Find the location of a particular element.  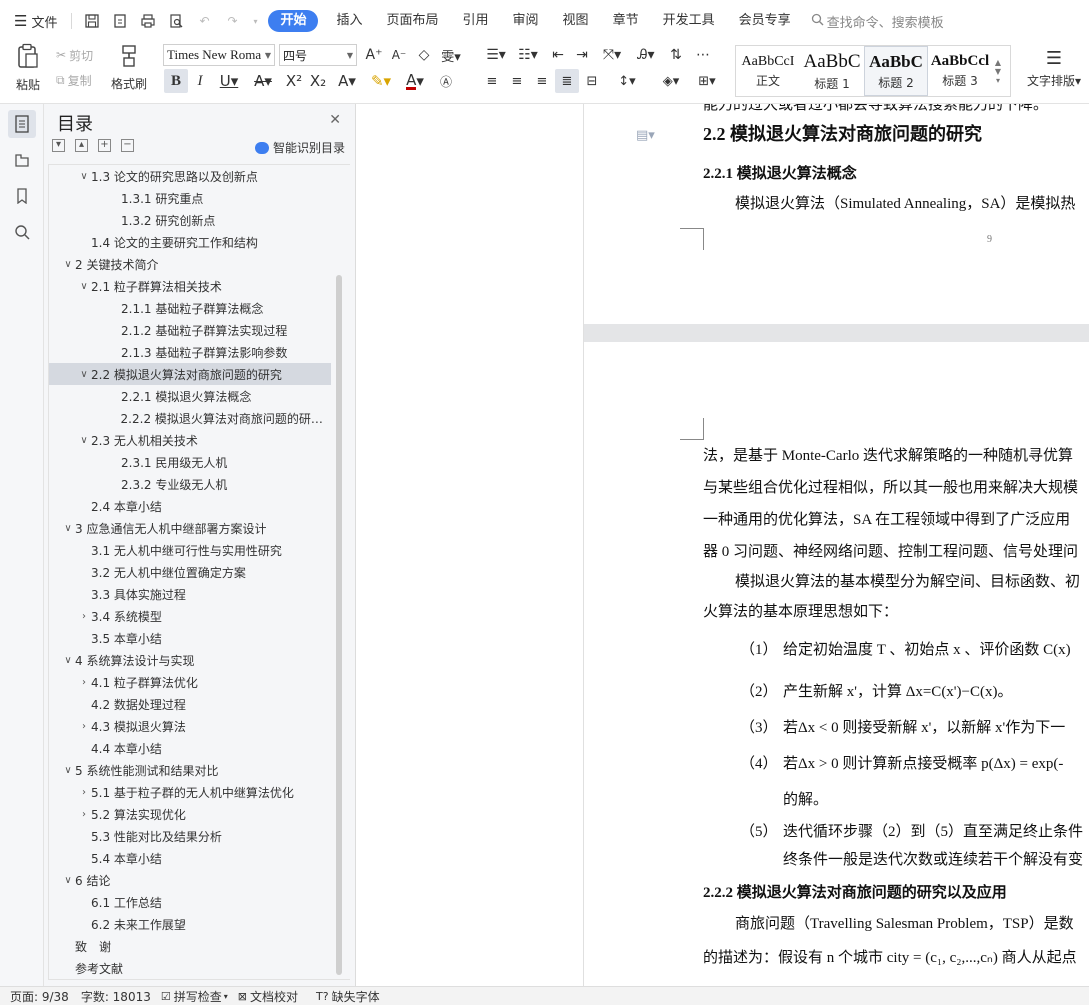

align-center-icon: ≡ is located at coordinates (517, 81).